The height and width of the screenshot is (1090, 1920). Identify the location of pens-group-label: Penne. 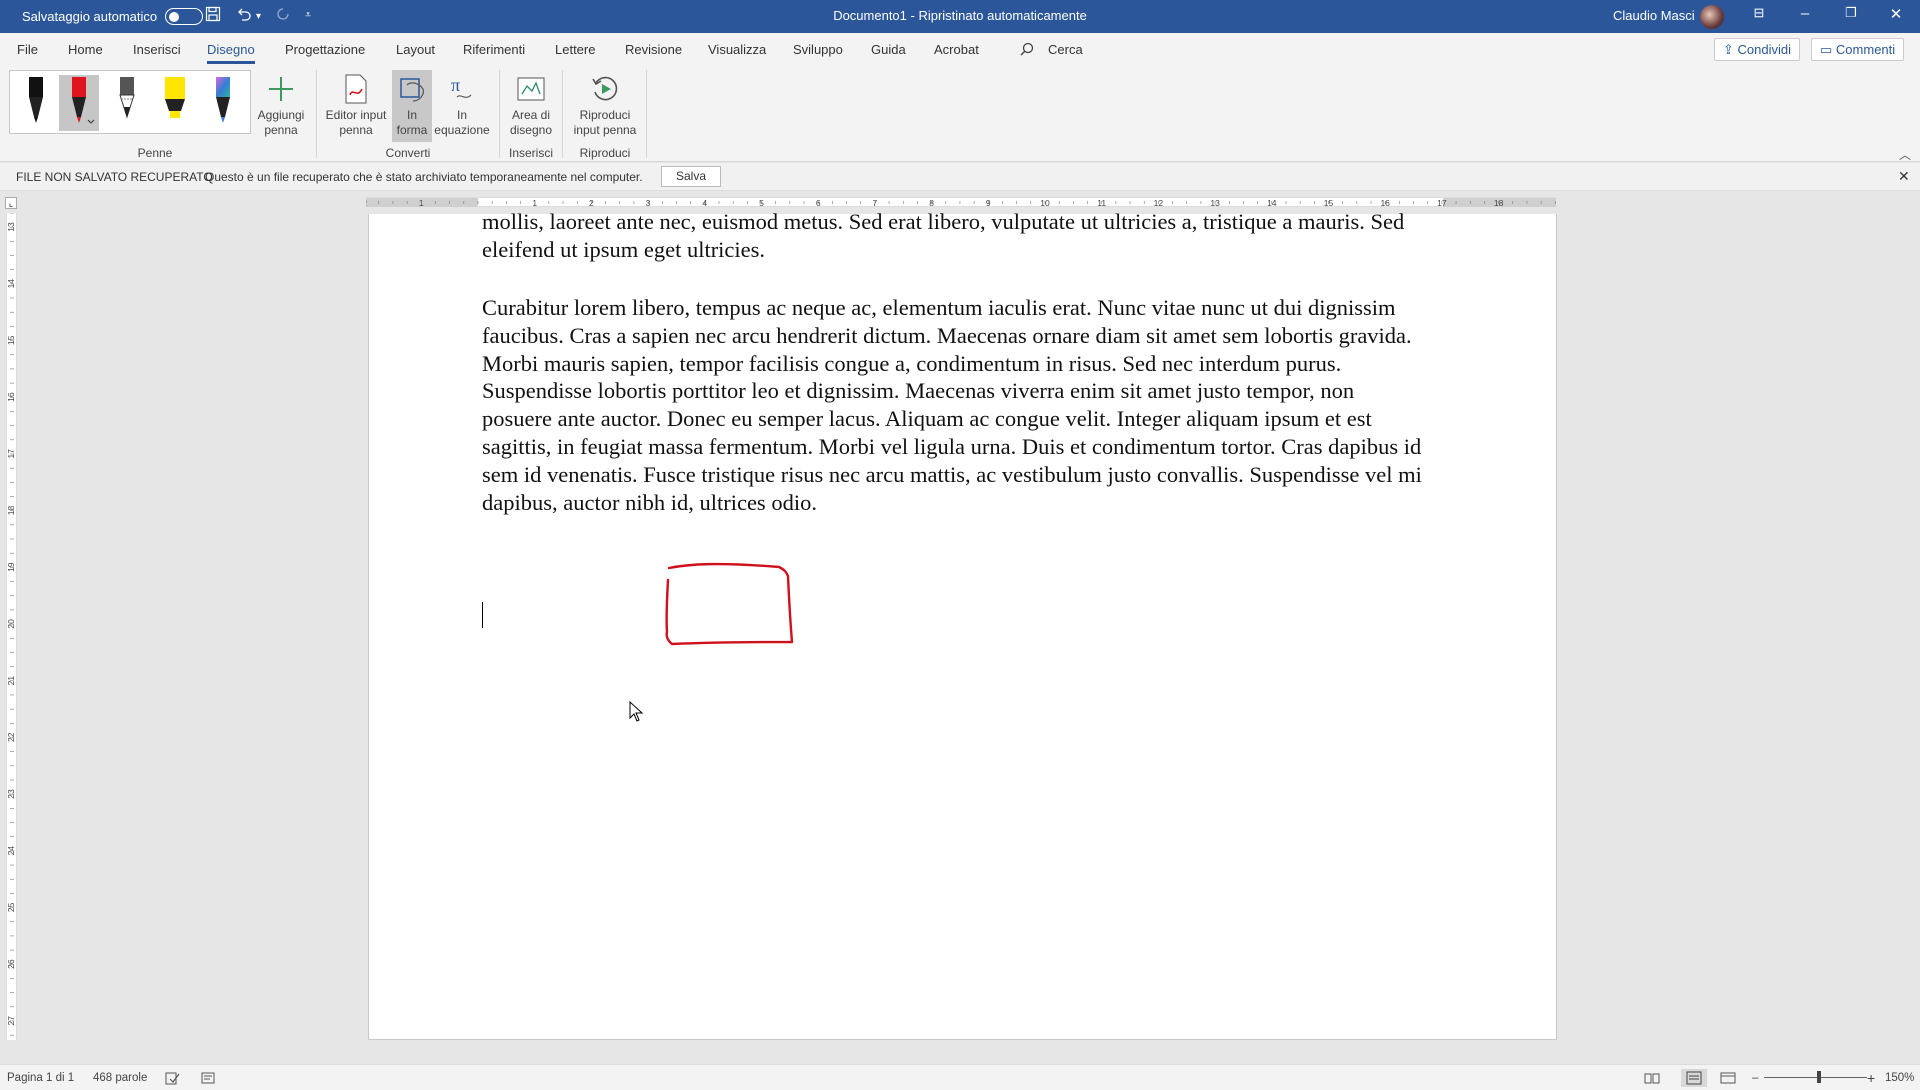
(155, 153).